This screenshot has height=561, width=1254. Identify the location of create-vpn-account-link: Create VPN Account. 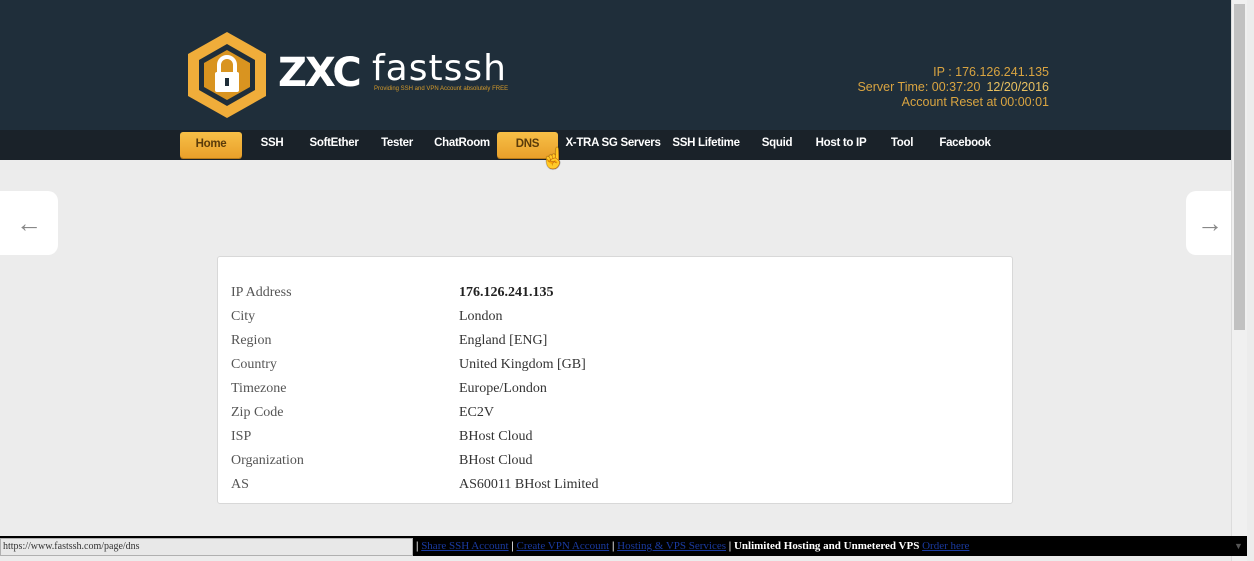
(563, 546).